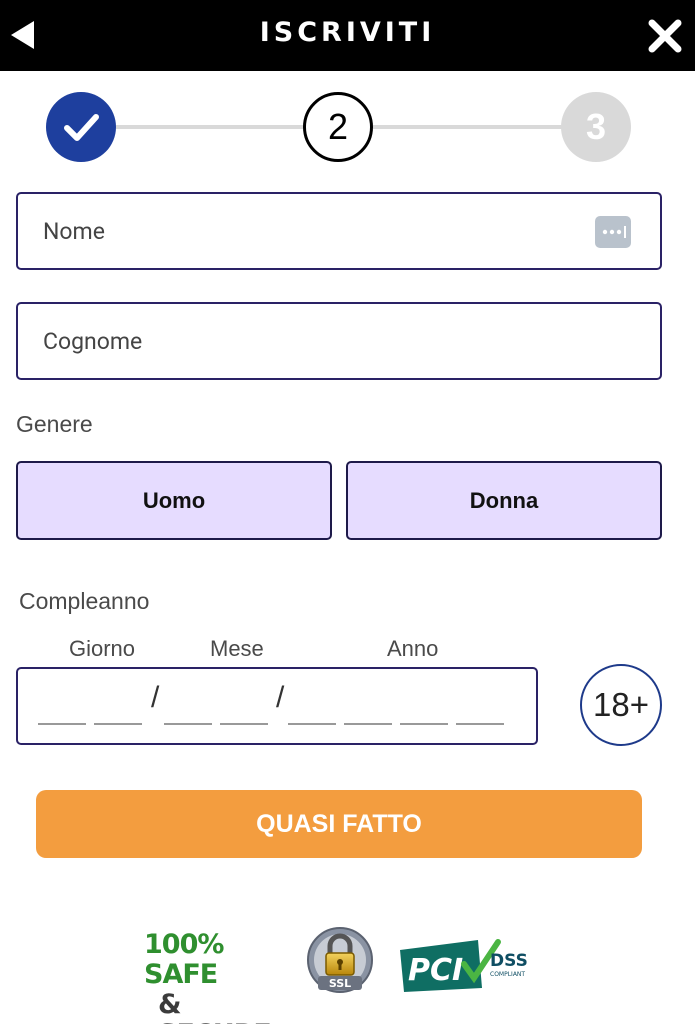 This screenshot has width=695, height=1024. I want to click on svg-text: PCI, so click(435, 970).